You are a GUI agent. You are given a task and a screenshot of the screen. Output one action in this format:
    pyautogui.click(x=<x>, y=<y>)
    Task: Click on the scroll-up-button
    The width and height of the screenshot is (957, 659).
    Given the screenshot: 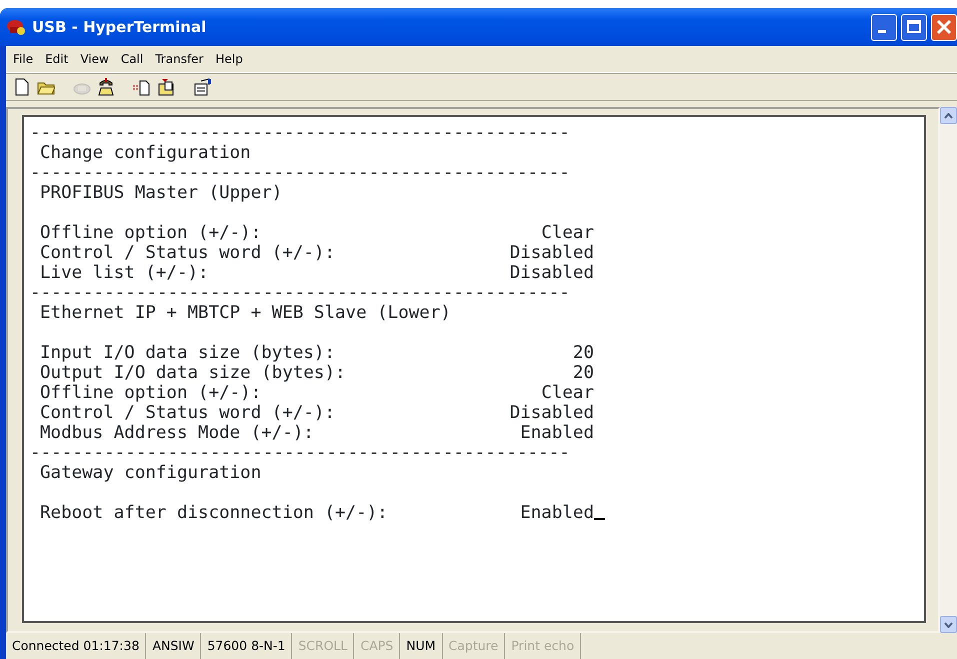 What is the action you would take?
    pyautogui.click(x=948, y=115)
    